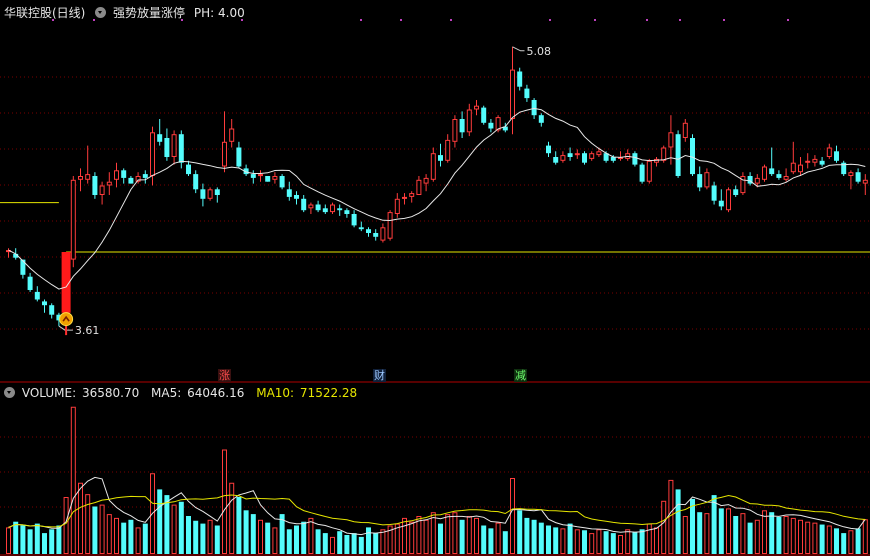  I want to click on volume-menu-icon, so click(9, 392).